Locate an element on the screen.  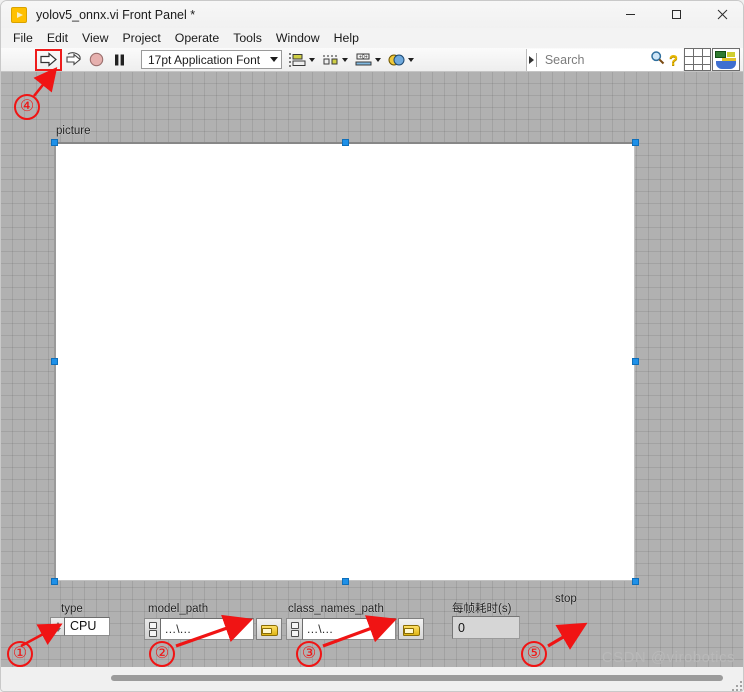
menu-view: View is located at coordinates (95, 38).